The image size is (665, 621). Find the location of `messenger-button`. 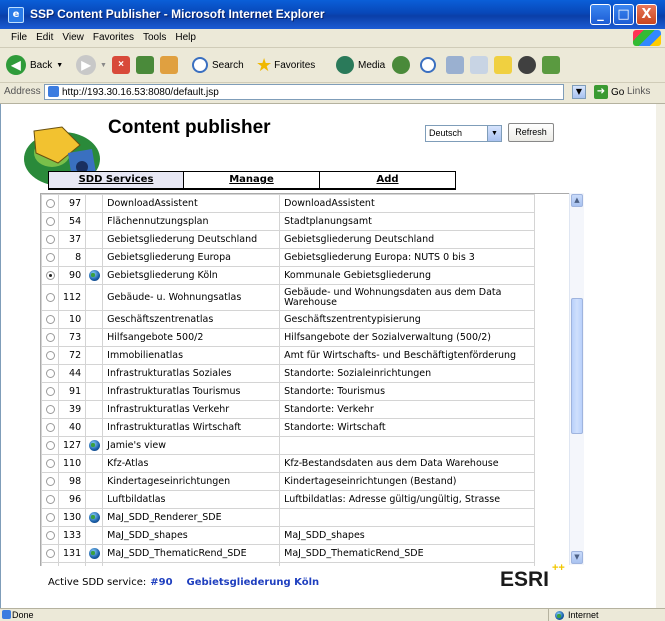

messenger-button is located at coordinates (527, 65).